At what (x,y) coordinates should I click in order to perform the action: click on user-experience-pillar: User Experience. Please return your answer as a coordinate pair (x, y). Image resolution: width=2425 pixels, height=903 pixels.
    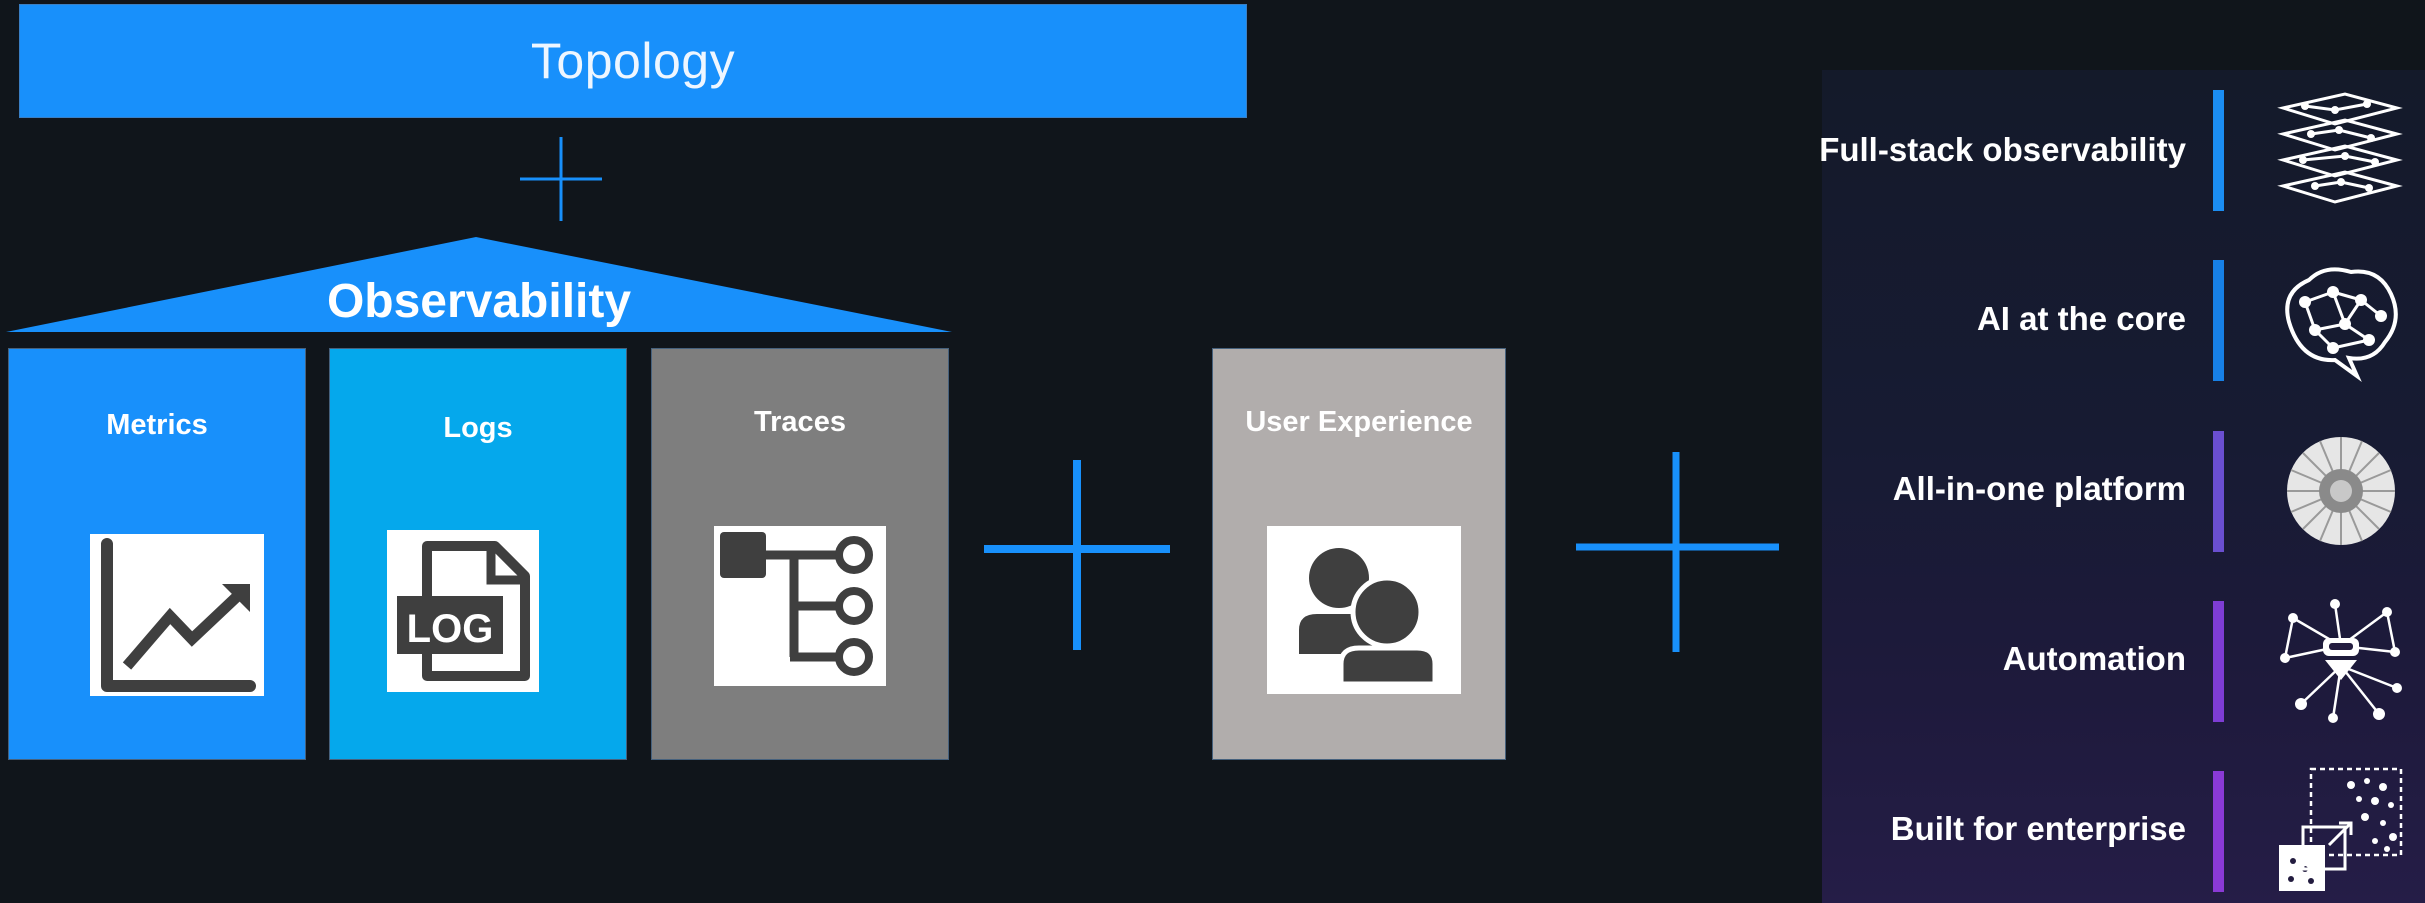
    Looking at the image, I should click on (1359, 554).